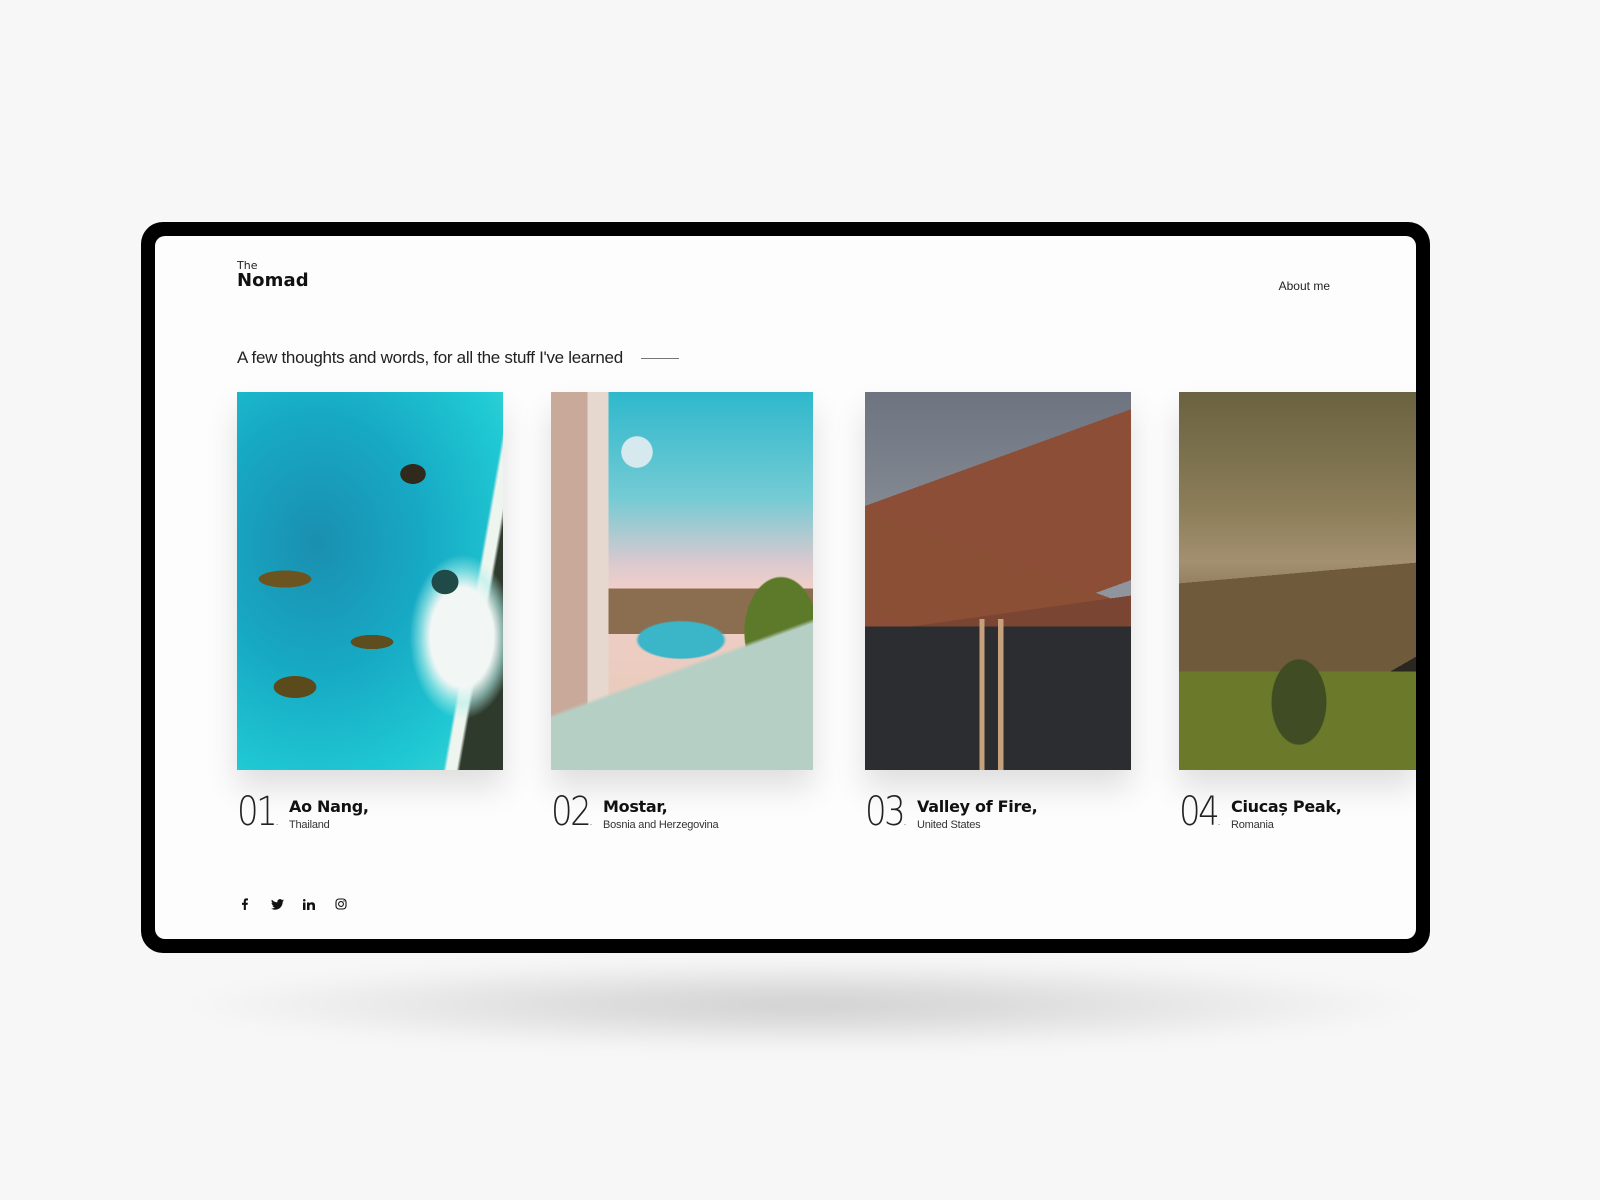 The height and width of the screenshot is (1200, 1600). I want to click on card-image-ao-nang, so click(370, 581).